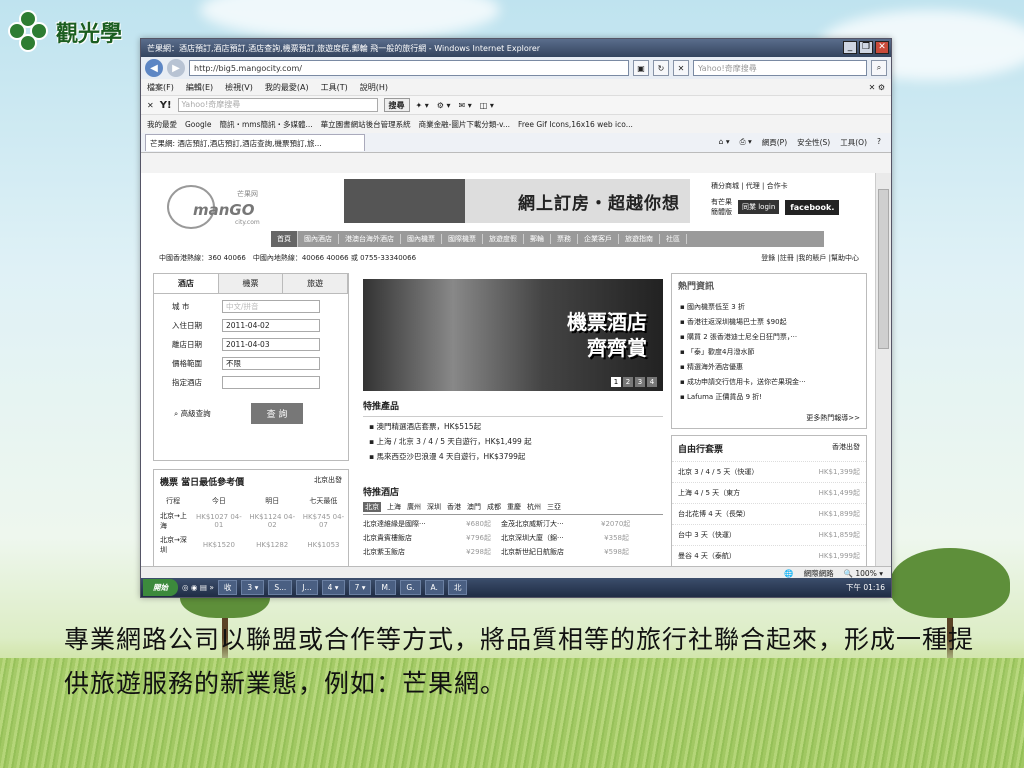  Describe the element at coordinates (769, 555) in the screenshot. I see `package-row: 曼谷 4 天（泰航） HK$1,999起` at that location.